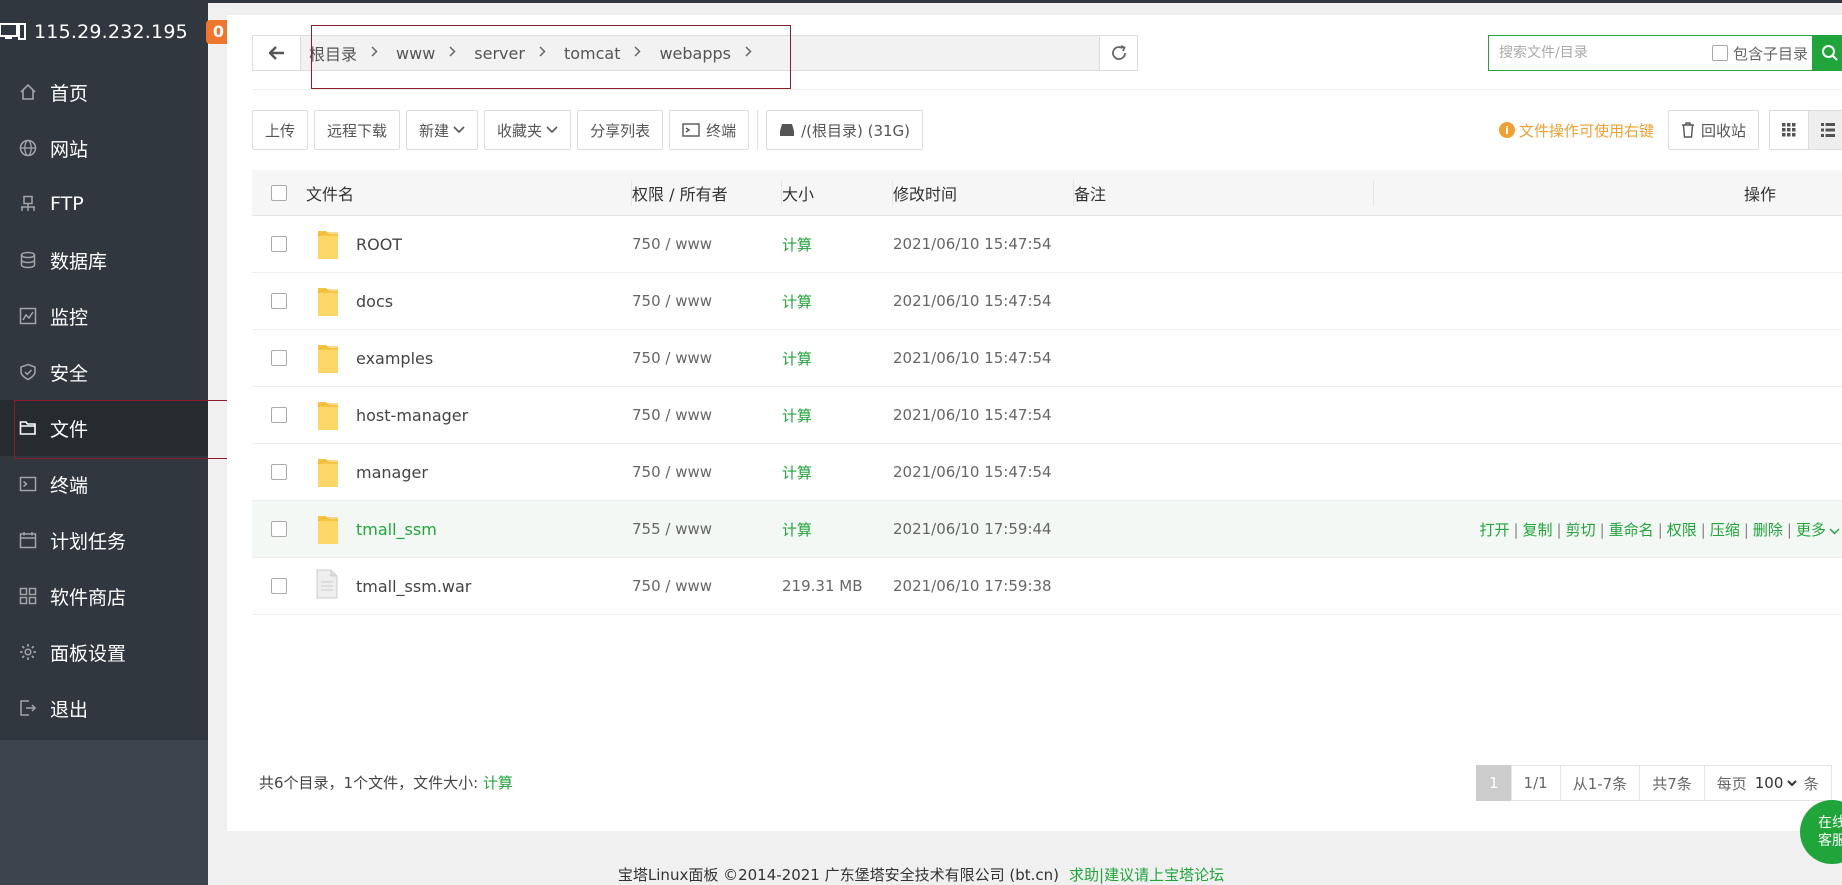  Describe the element at coordinates (1118, 53) in the screenshot. I see `refresh-button` at that location.